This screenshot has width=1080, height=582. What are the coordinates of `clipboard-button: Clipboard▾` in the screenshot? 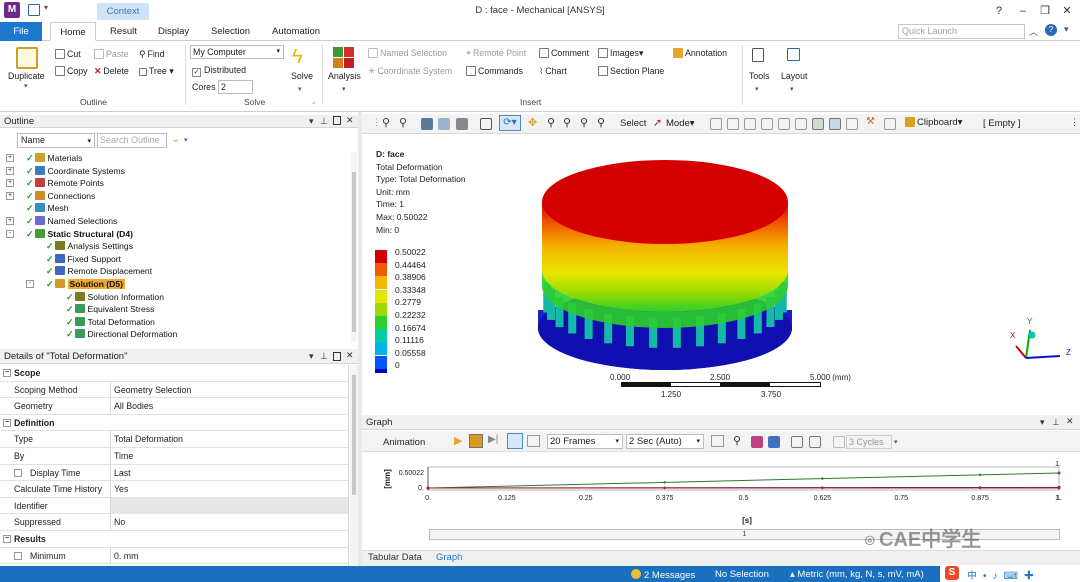 It's located at (933, 122).